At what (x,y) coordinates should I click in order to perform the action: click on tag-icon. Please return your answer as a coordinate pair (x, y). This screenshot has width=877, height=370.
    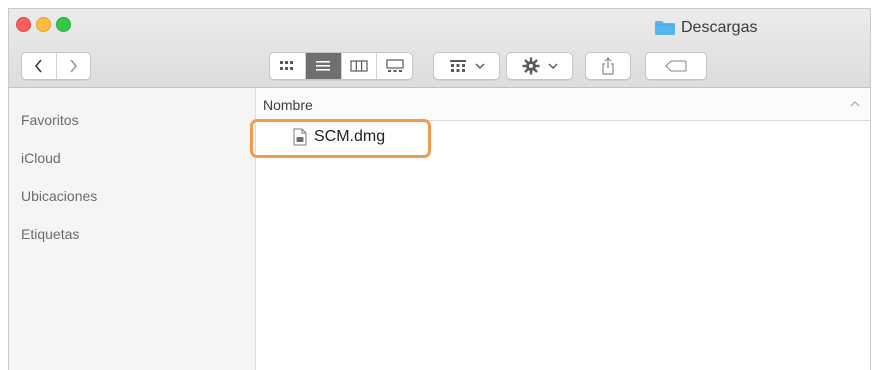
    Looking at the image, I should click on (676, 66).